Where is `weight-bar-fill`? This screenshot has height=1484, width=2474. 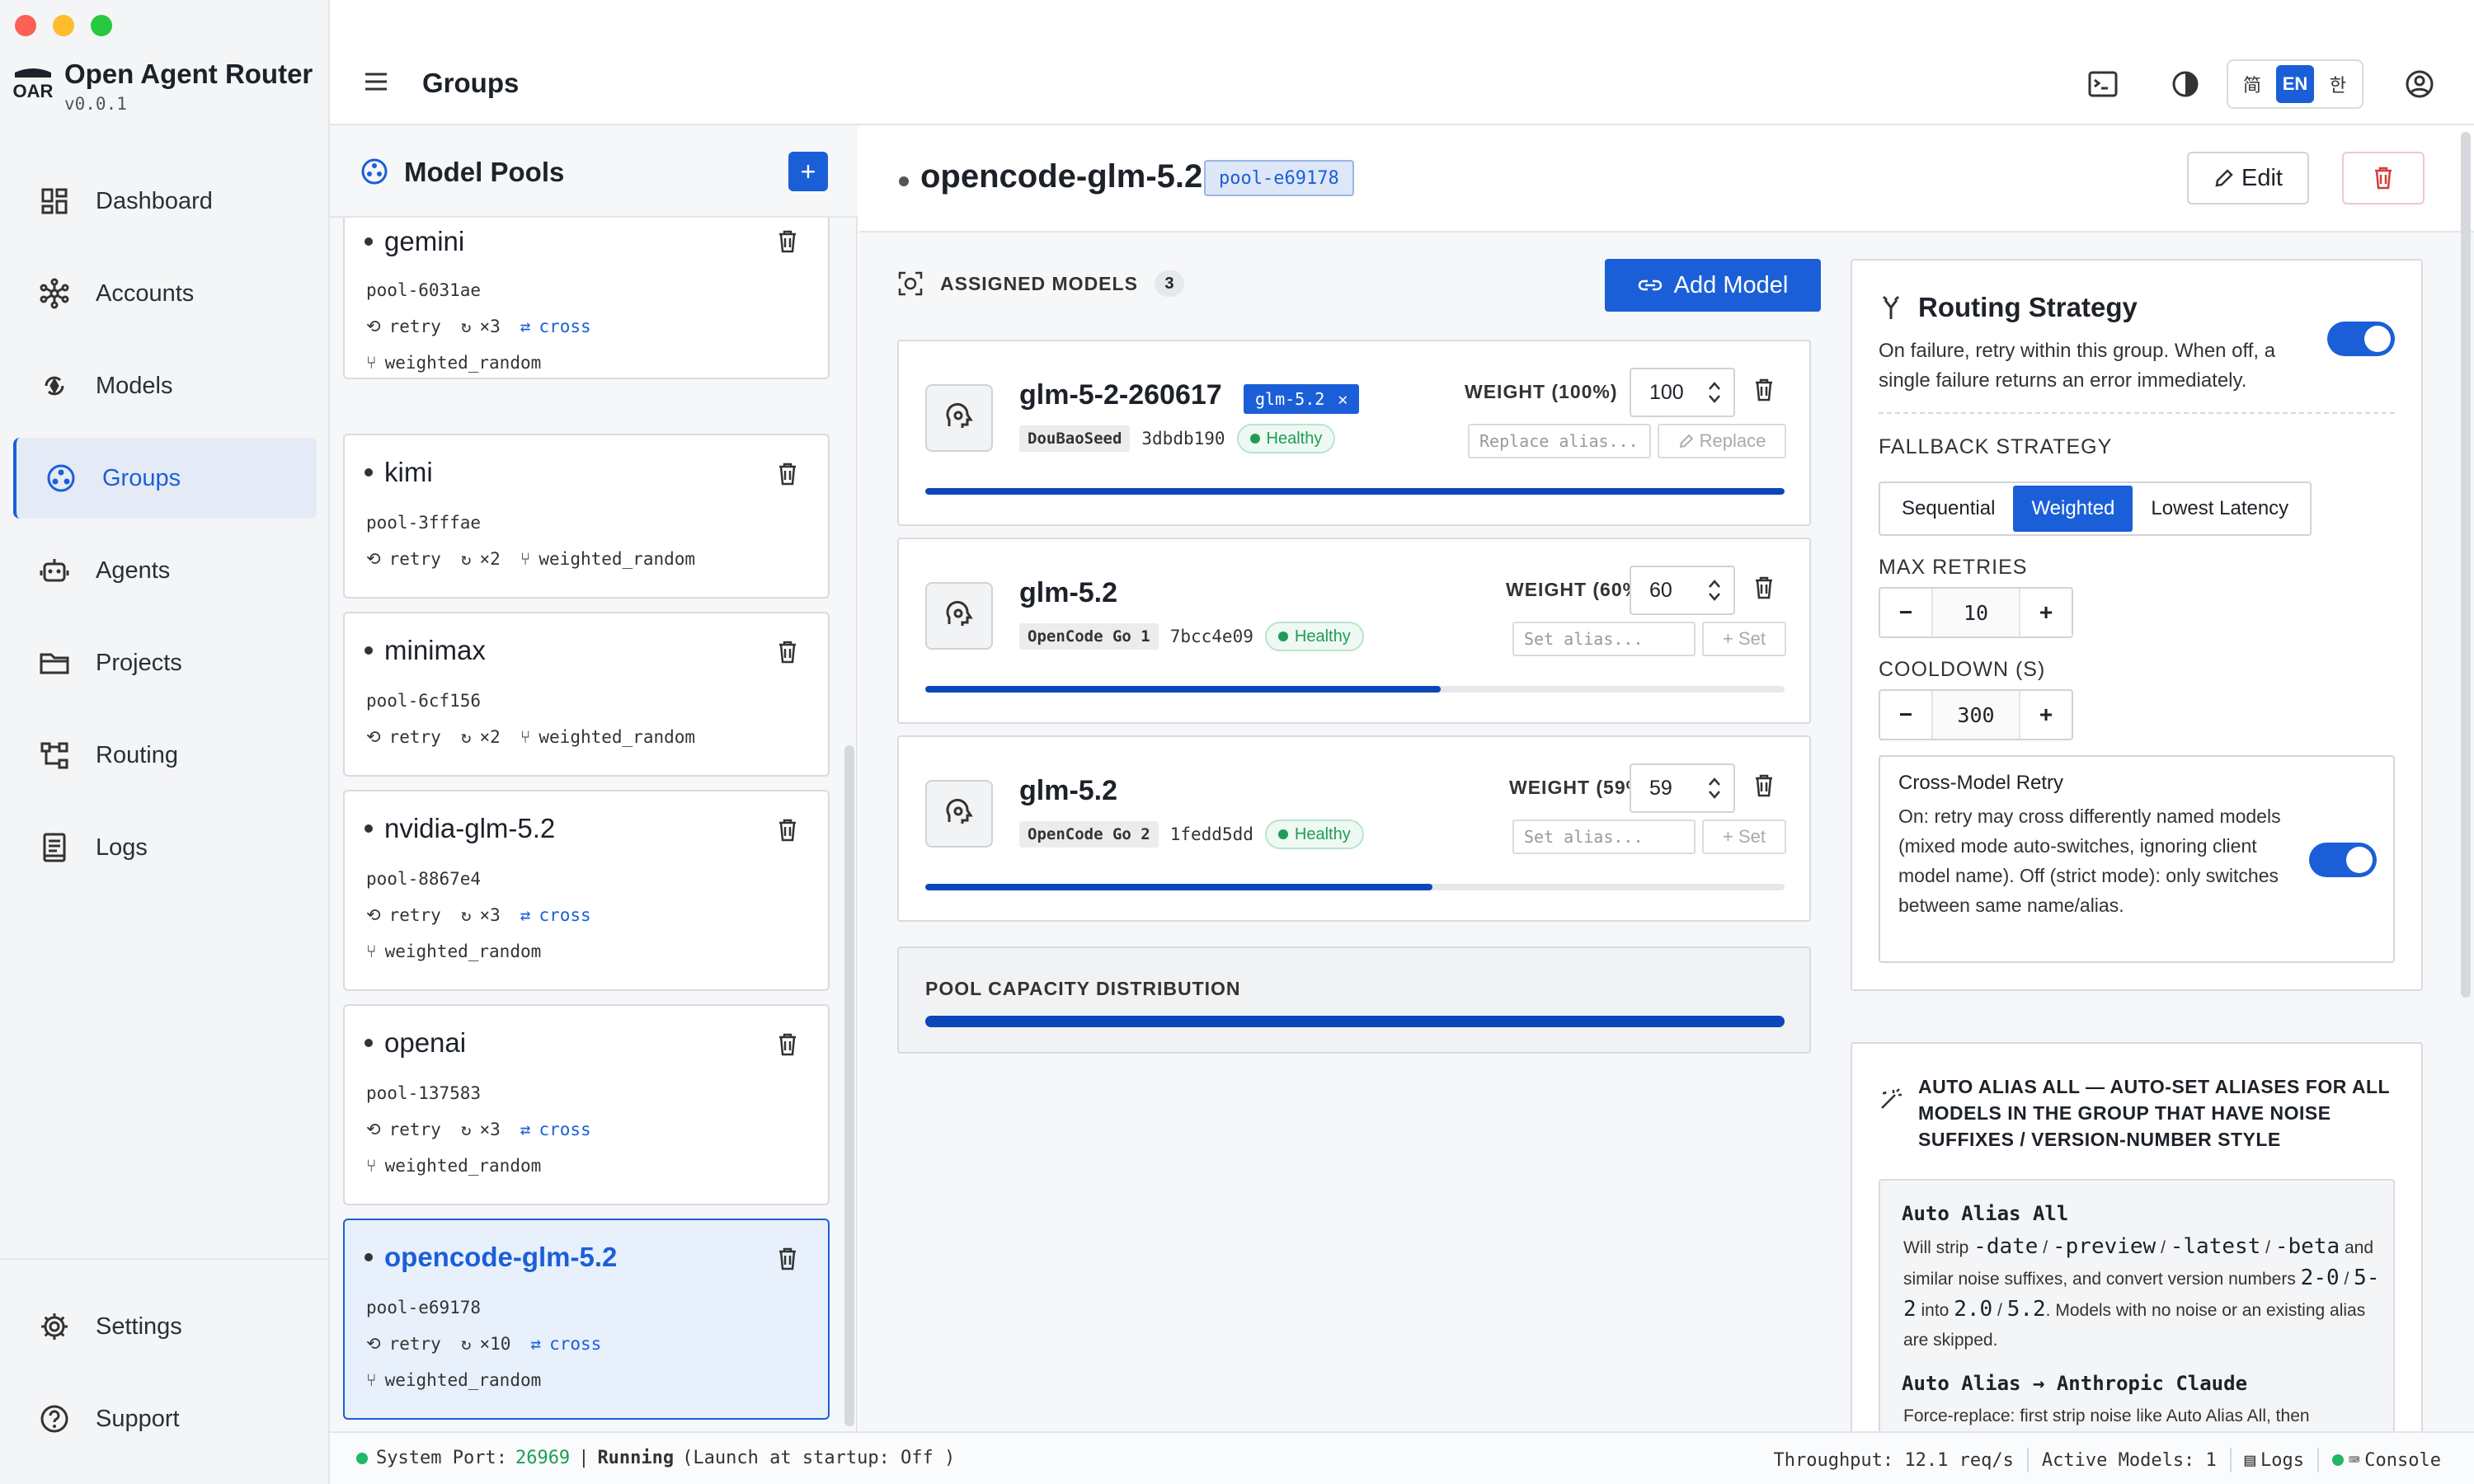
weight-bar-fill is located at coordinates (1178, 887).